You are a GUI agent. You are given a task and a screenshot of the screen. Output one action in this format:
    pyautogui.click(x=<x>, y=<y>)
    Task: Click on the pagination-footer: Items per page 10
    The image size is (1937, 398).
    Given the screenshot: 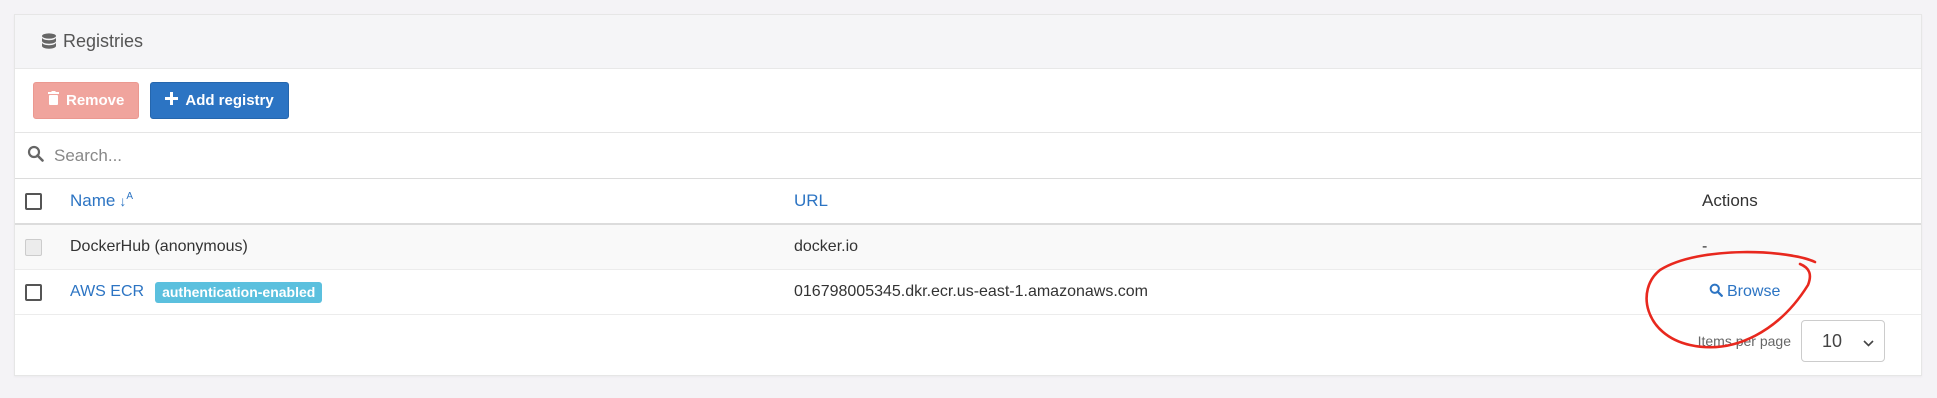 What is the action you would take?
    pyautogui.click(x=968, y=341)
    